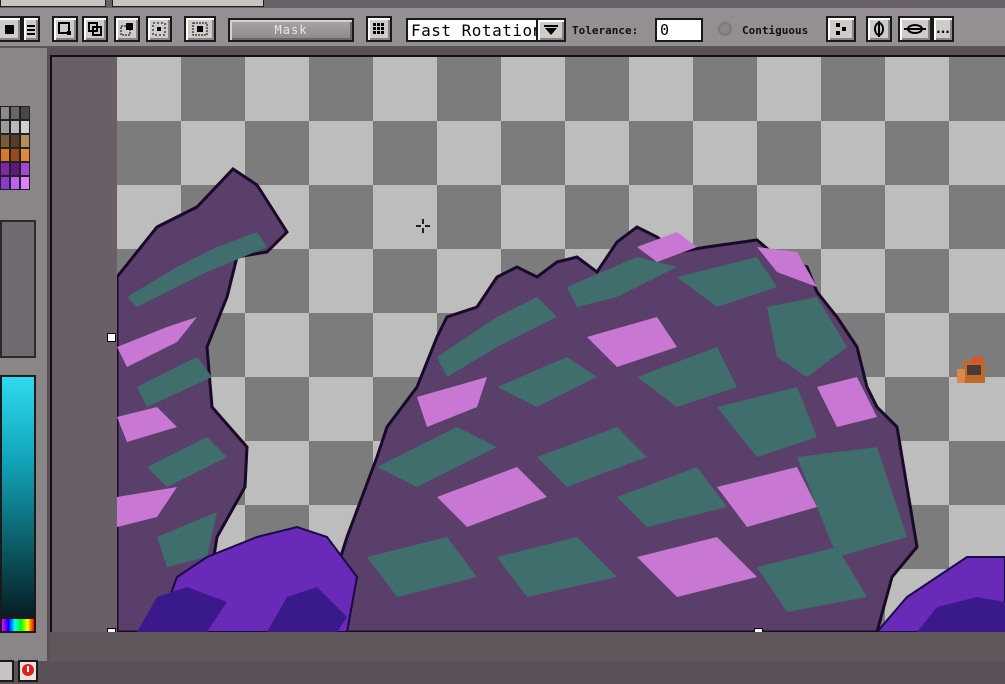 This screenshot has width=1005, height=684. I want to click on grid-icon, so click(378, 28).